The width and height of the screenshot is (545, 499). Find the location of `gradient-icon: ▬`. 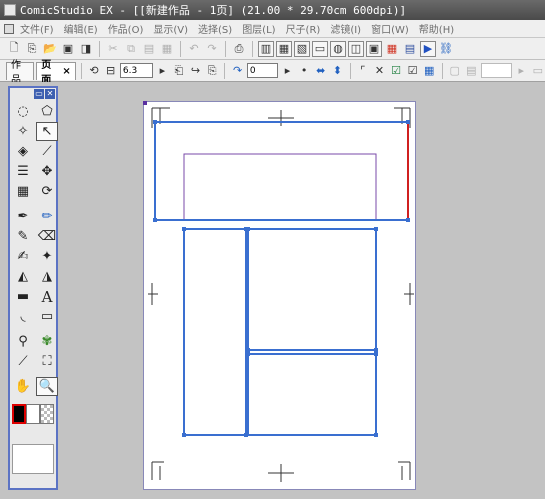

gradient-icon: ▬ is located at coordinates (23, 296).